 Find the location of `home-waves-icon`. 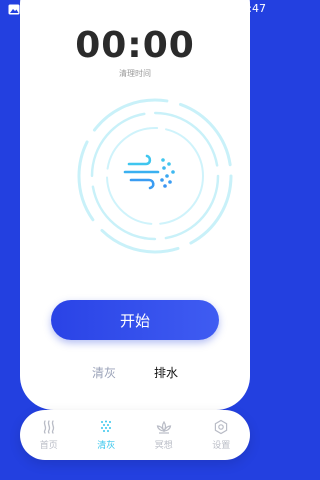

home-waves-icon is located at coordinates (48, 427).